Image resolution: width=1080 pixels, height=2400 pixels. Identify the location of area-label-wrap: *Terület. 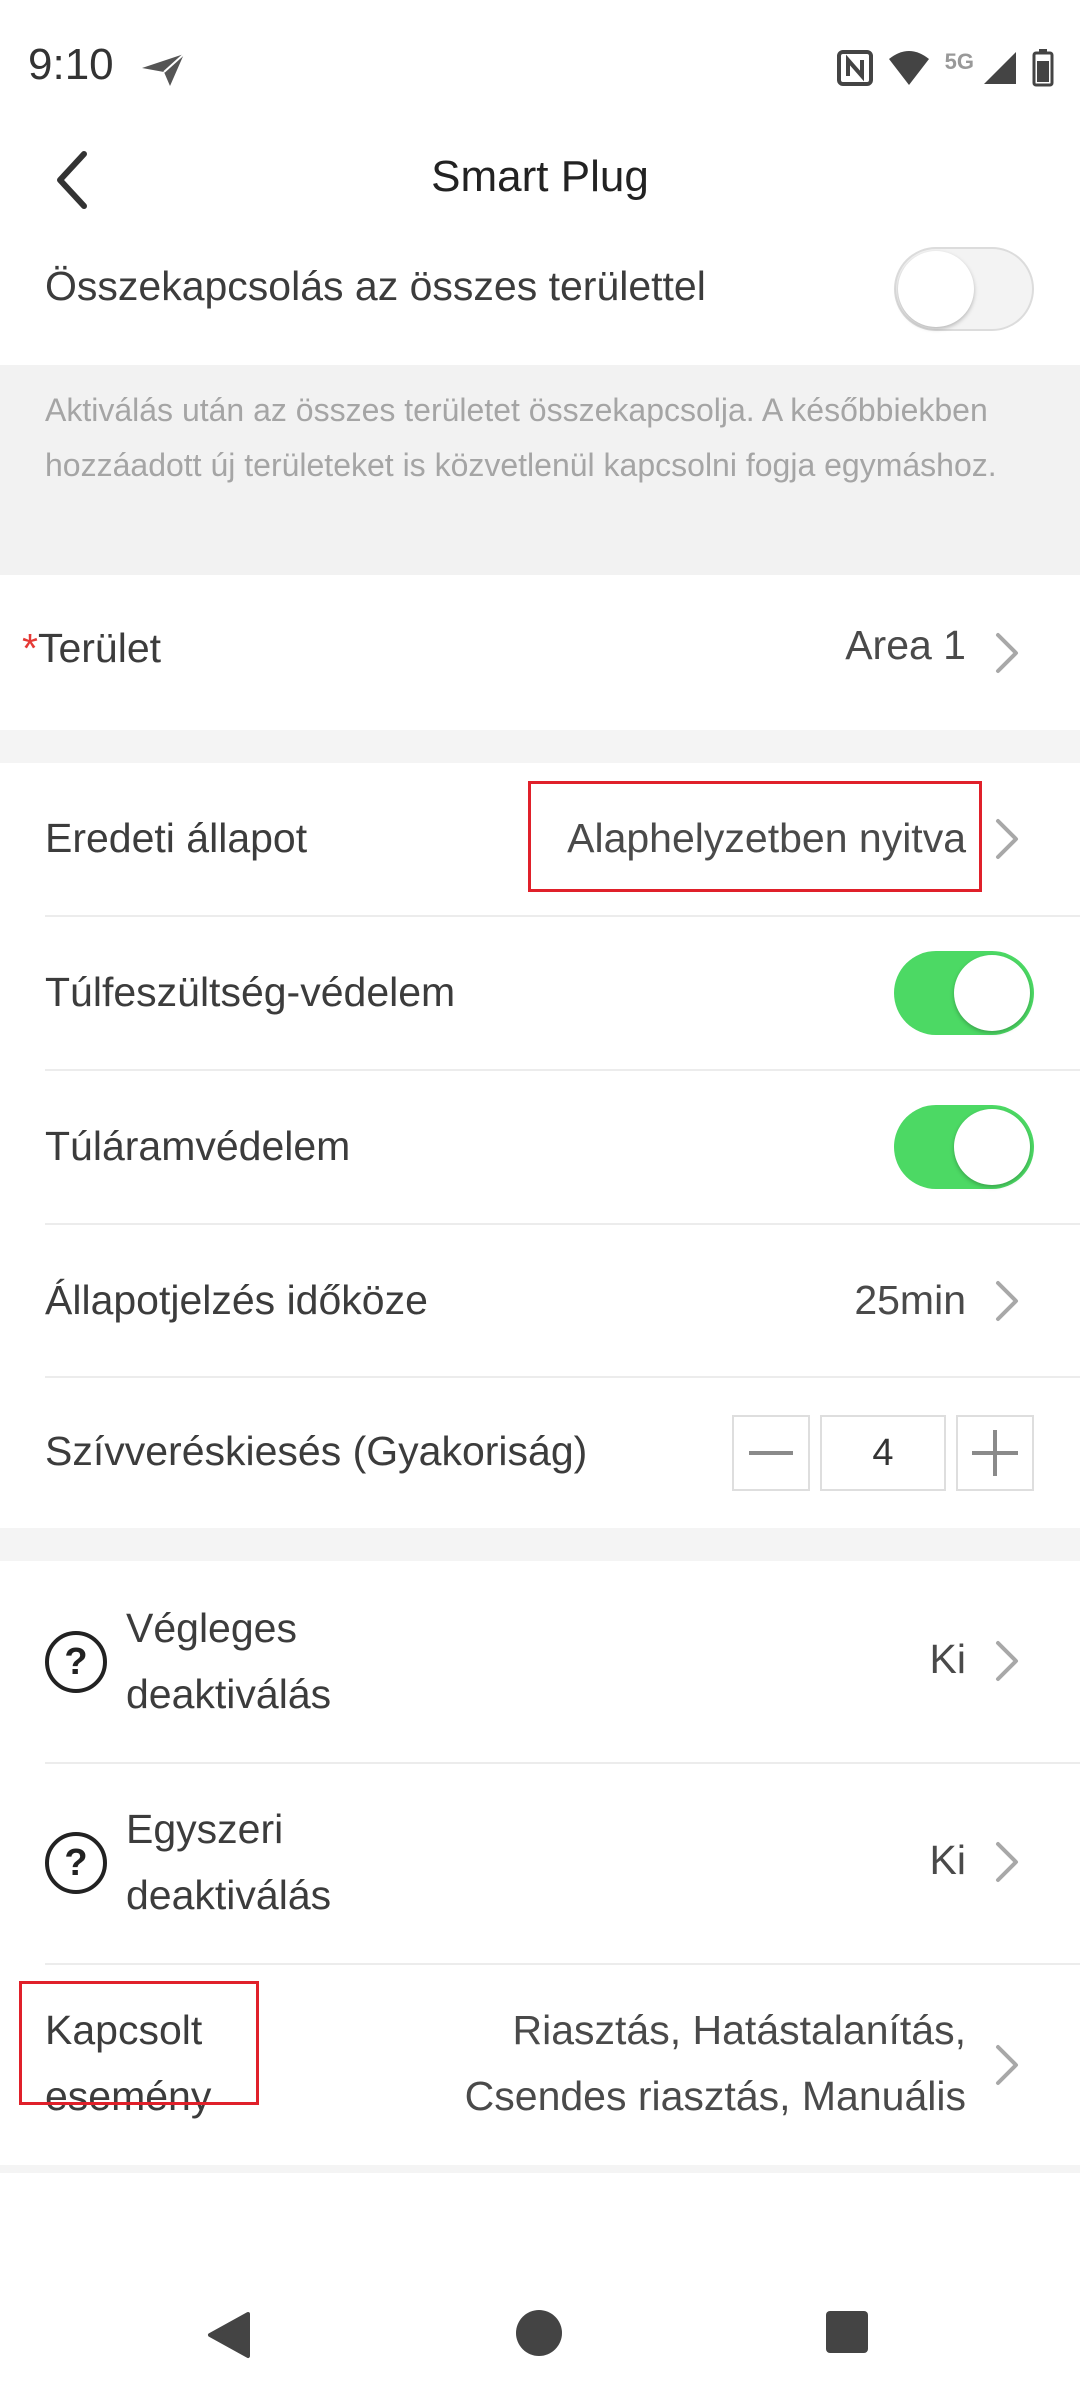
(91, 648).